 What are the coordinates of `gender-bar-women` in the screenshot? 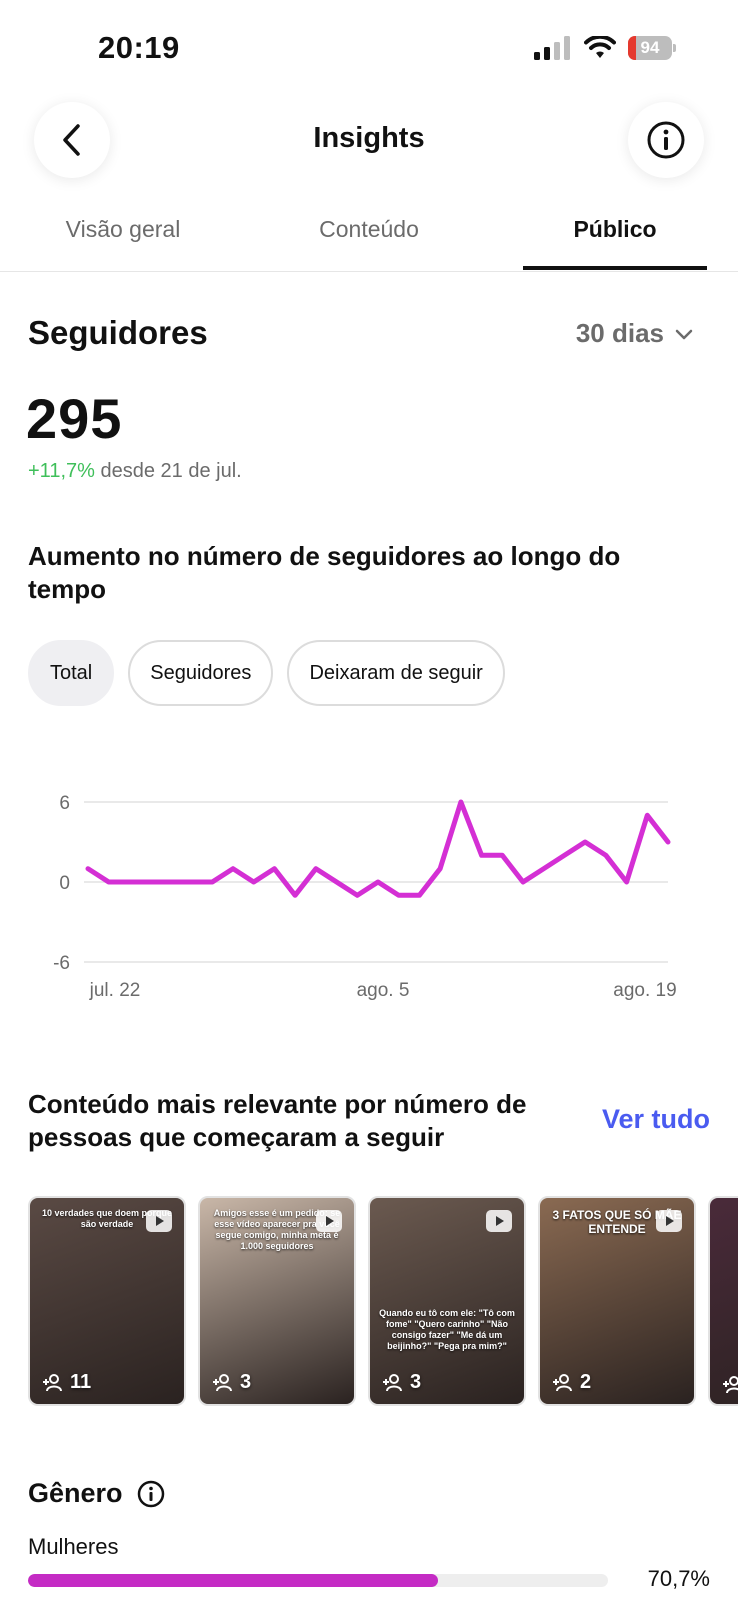 It's located at (318, 1580).